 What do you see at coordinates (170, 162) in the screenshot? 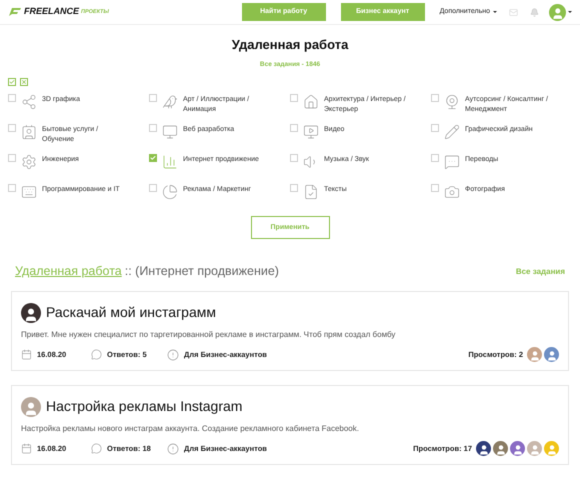
I see `bar-chart-icon` at bounding box center [170, 162].